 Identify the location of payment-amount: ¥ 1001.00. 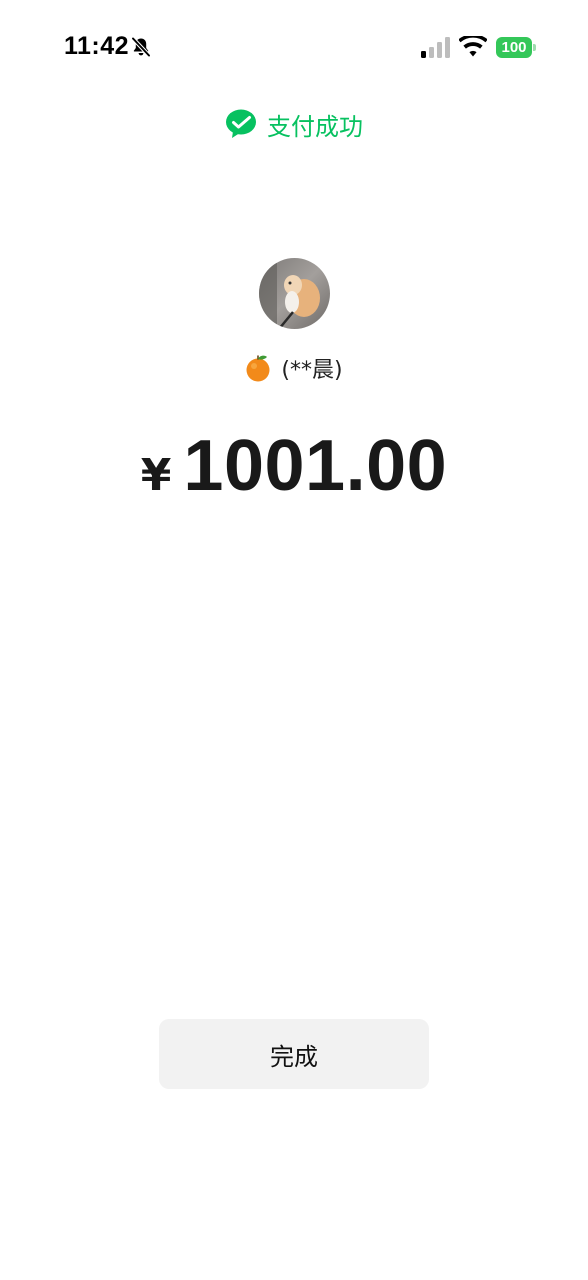
(294, 470).